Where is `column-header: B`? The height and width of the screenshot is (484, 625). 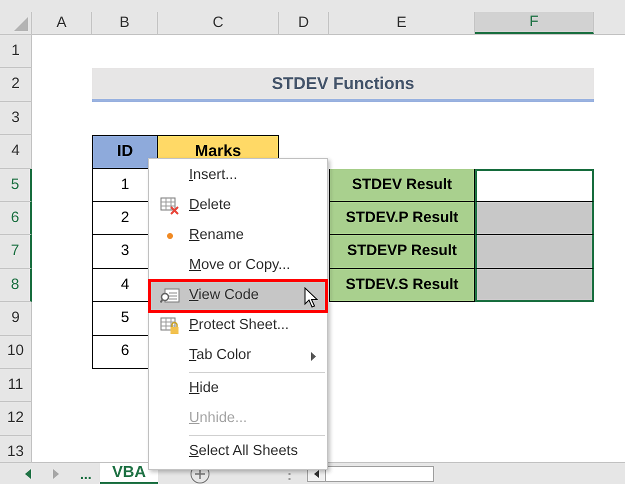 column-header: B is located at coordinates (125, 23).